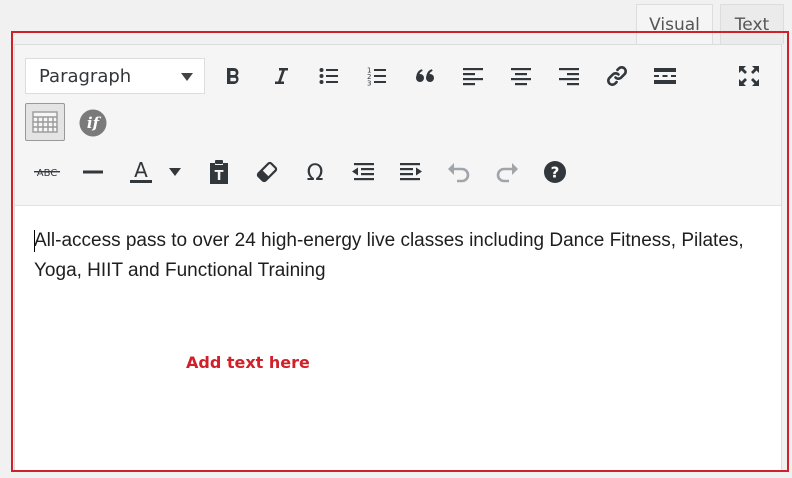 The width and height of the screenshot is (792, 478). I want to click on clear-formatting-icon, so click(267, 172).